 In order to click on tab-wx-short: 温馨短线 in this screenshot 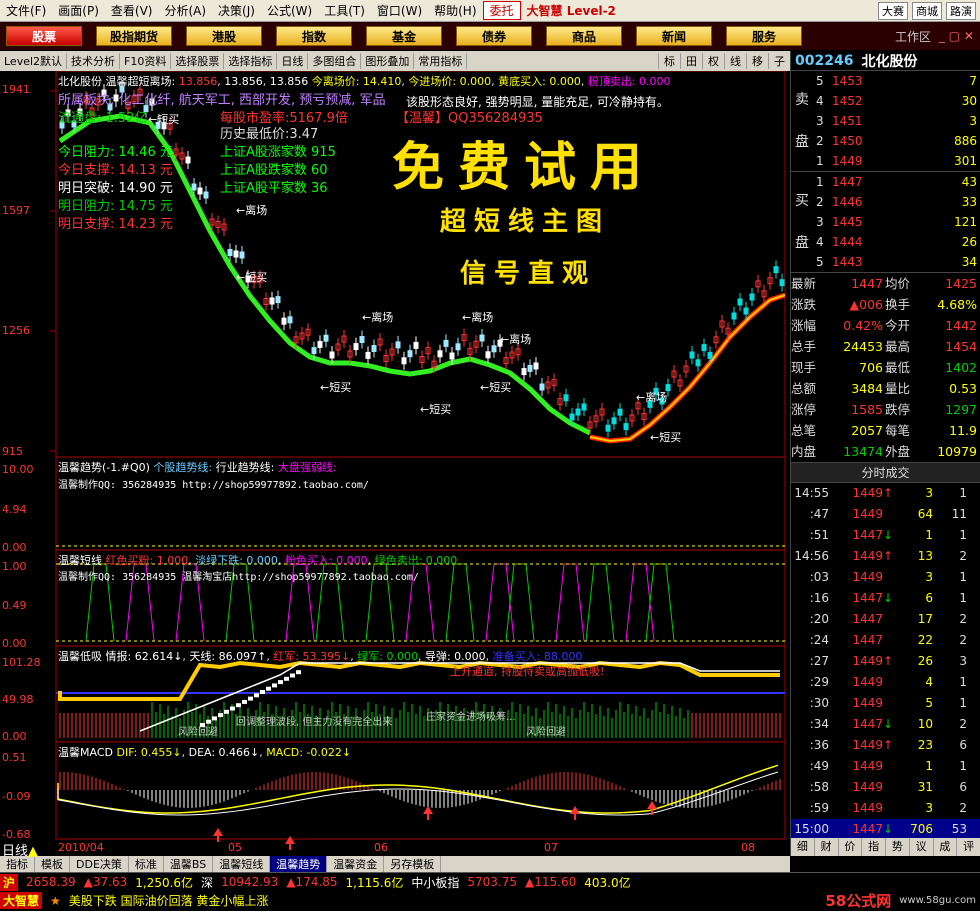, I will do `click(242, 864)`.